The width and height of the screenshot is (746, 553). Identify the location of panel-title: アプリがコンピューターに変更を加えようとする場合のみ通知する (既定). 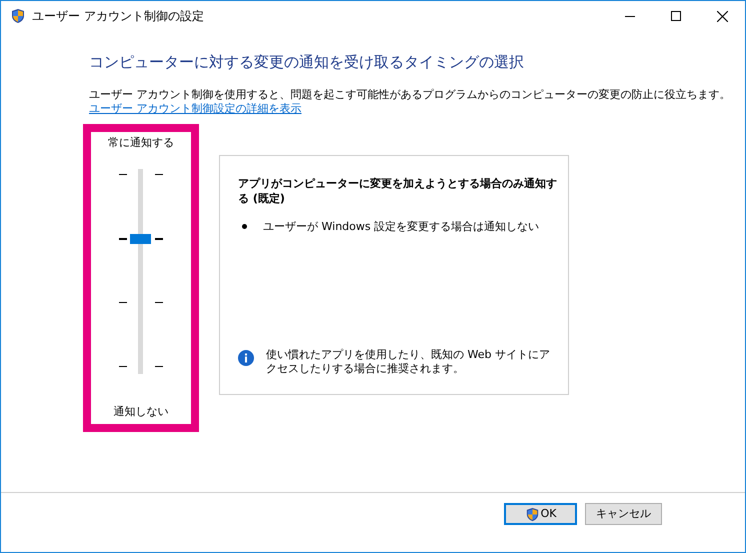
(398, 191).